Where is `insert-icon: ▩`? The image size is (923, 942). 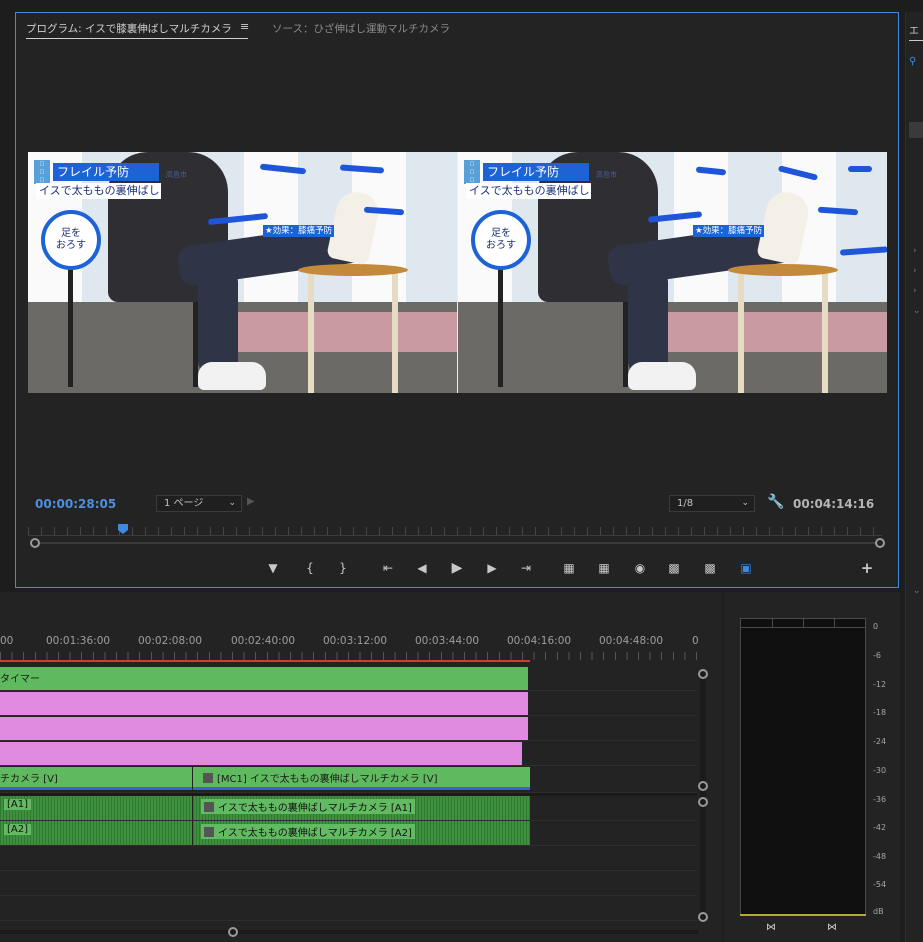
insert-icon: ▩ is located at coordinates (674, 568).